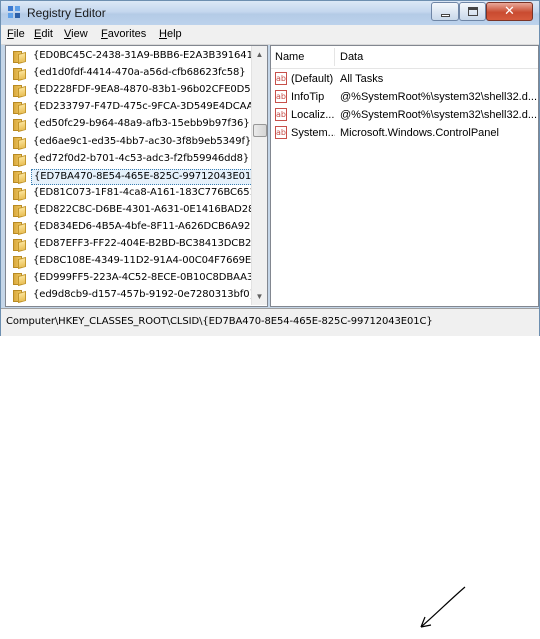  I want to click on tree-scrollbar: ▲ ▼, so click(259, 175).